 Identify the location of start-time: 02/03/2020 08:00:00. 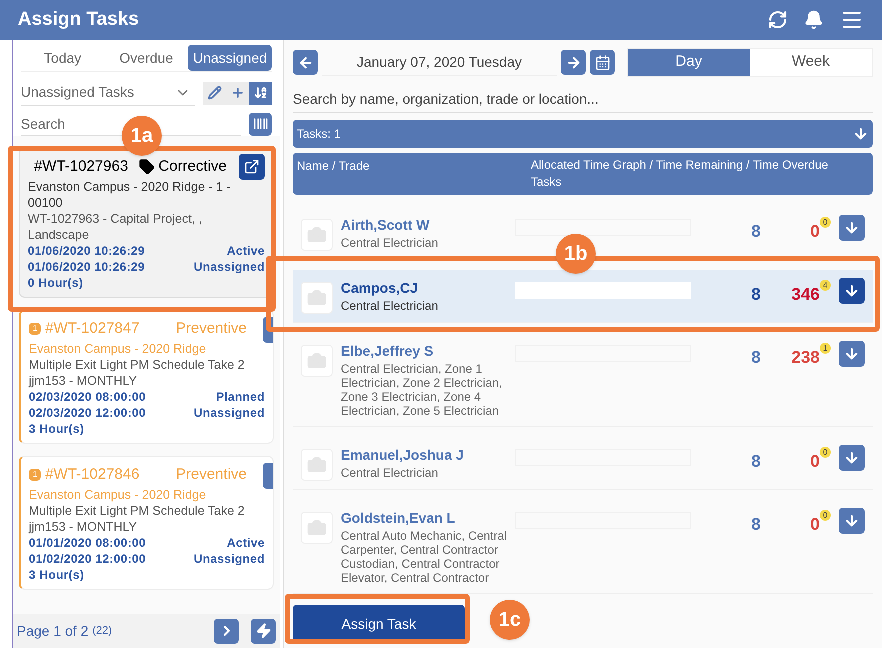
(87, 397).